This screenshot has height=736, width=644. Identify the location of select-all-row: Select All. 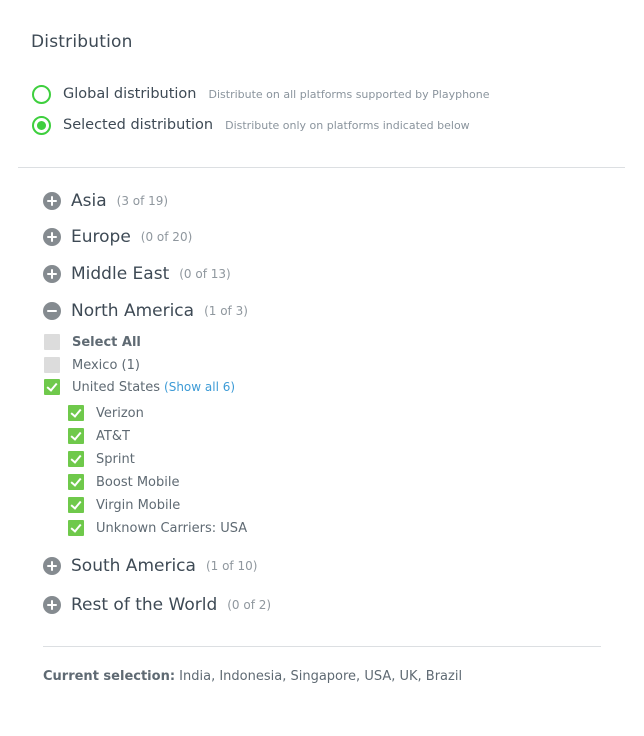
(92, 342).